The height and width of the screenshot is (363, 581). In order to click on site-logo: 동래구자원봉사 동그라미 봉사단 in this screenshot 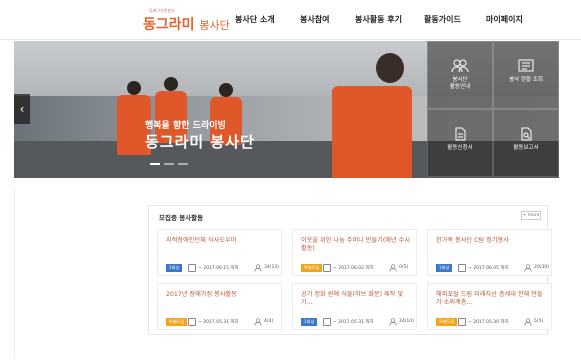, I will do `click(186, 21)`.